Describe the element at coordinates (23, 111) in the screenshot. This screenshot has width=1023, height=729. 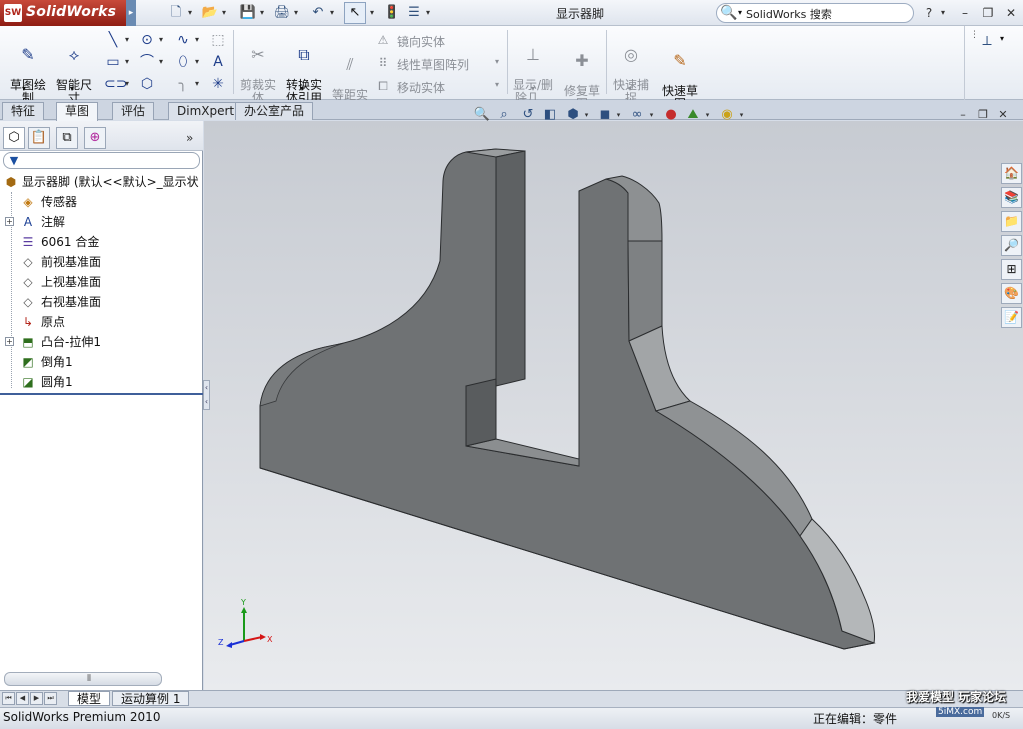
I see `tab-features: 特征` at that location.